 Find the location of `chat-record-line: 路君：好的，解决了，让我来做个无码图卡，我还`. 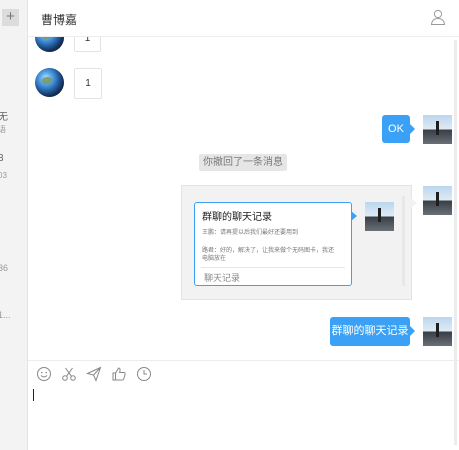

chat-record-line: 路君：好的，解决了，让我来做个无码图卡，我还 is located at coordinates (268, 251).